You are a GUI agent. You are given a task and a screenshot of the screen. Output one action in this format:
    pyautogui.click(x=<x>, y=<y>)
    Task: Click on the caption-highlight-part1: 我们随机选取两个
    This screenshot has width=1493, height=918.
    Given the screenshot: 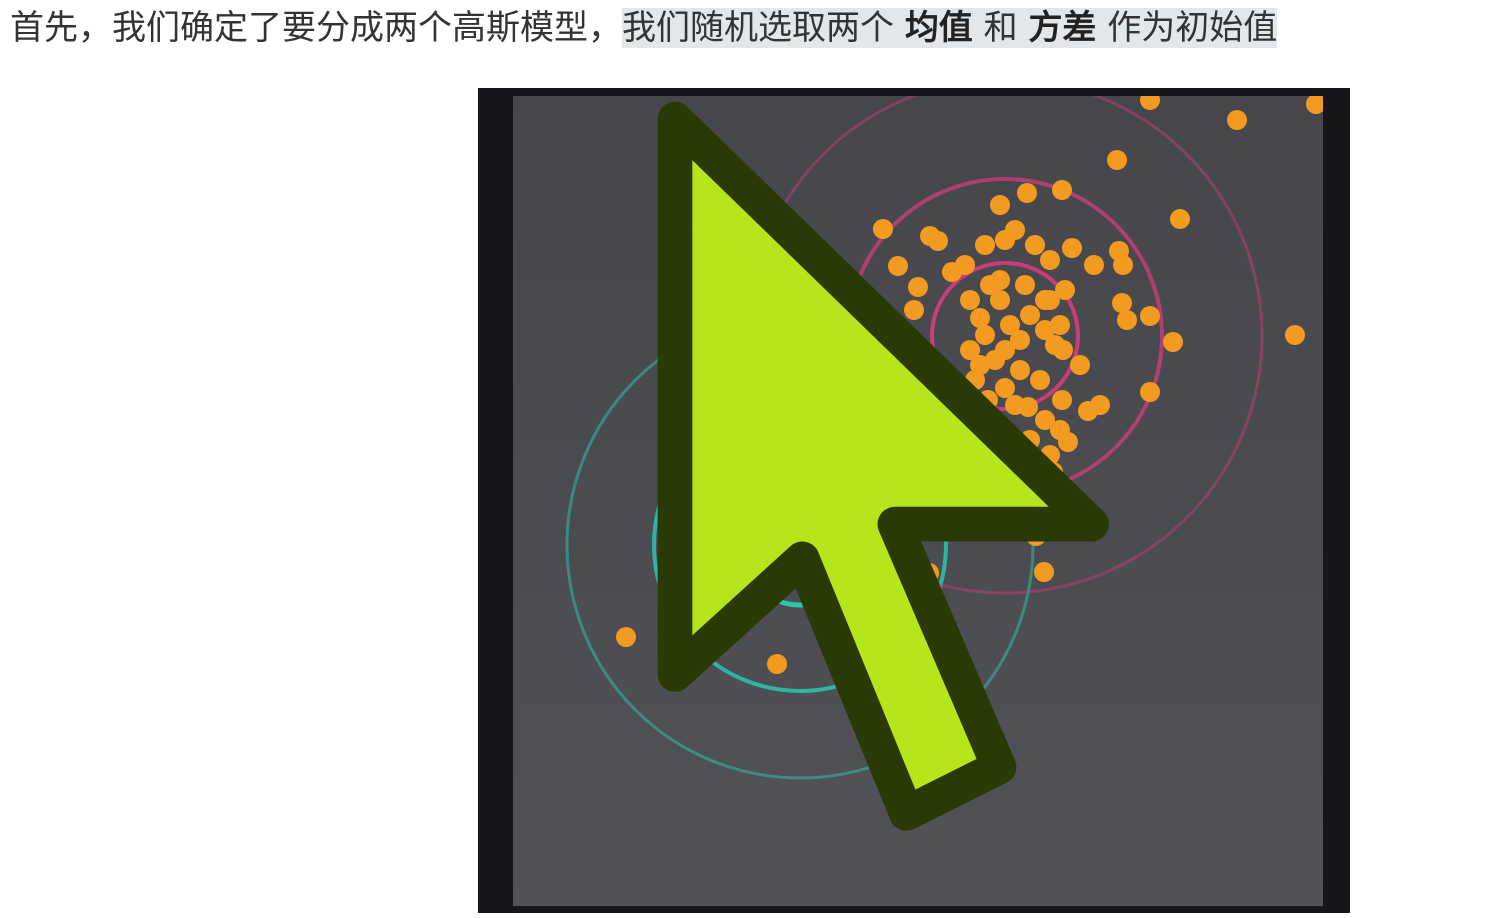 What is the action you would take?
    pyautogui.click(x=763, y=28)
    